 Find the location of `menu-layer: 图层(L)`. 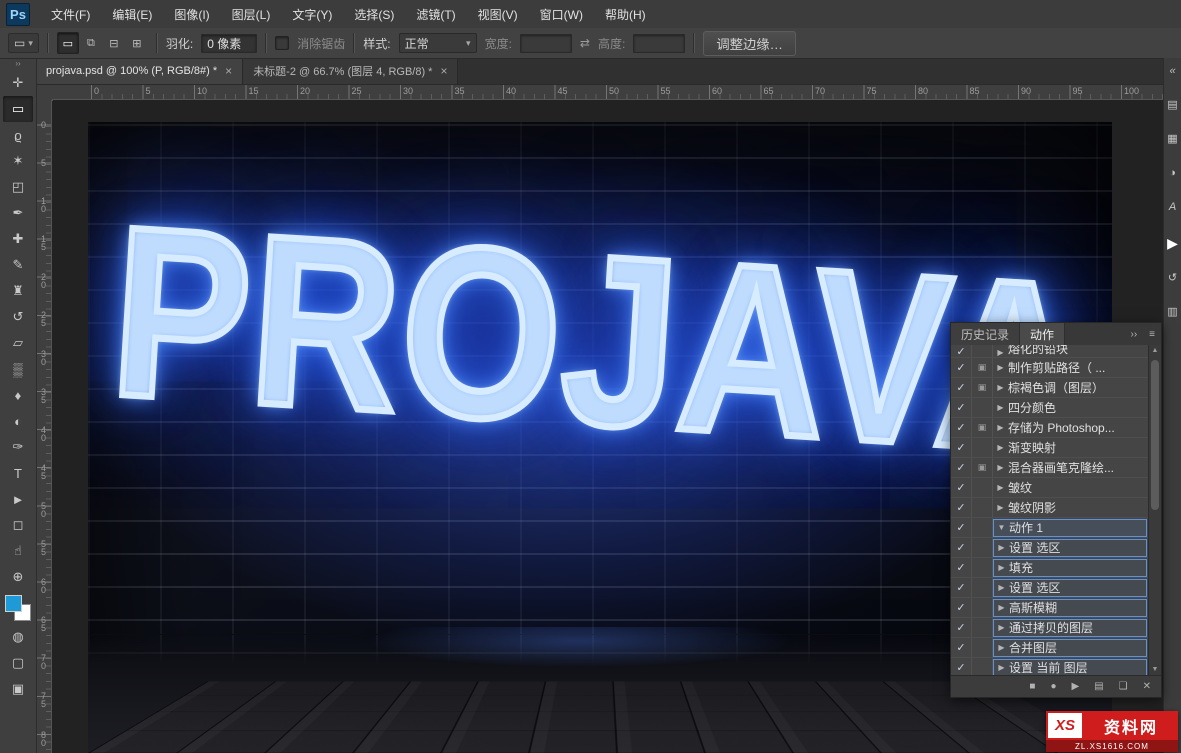

menu-layer: 图层(L) is located at coordinates (251, 14).